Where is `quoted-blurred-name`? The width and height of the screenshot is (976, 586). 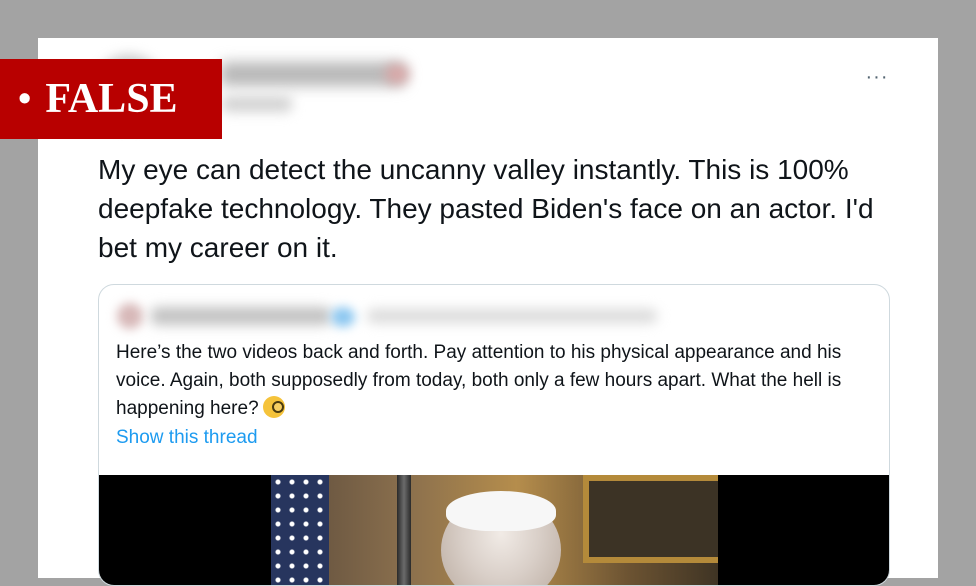
quoted-blurred-name is located at coordinates (241, 316).